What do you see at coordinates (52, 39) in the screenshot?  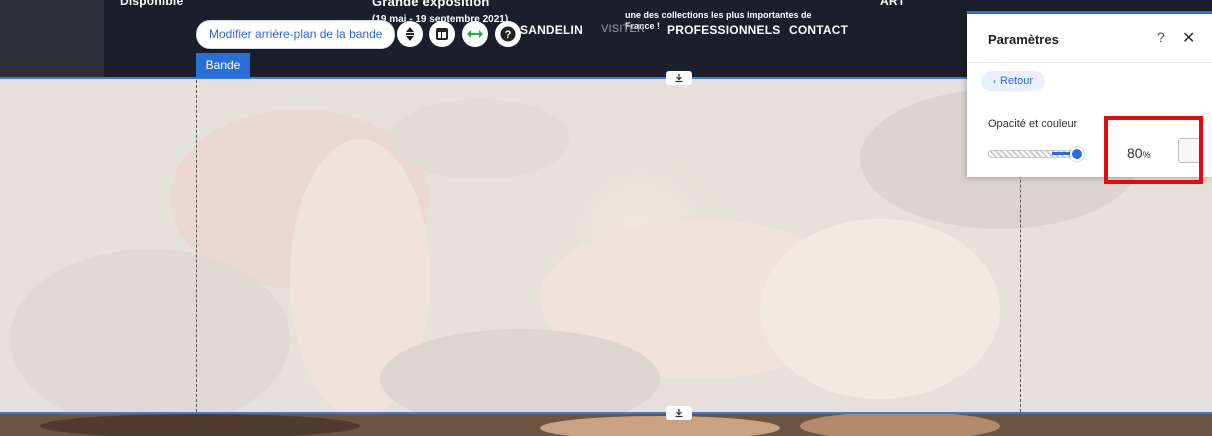 I see `header-left-block` at bounding box center [52, 39].